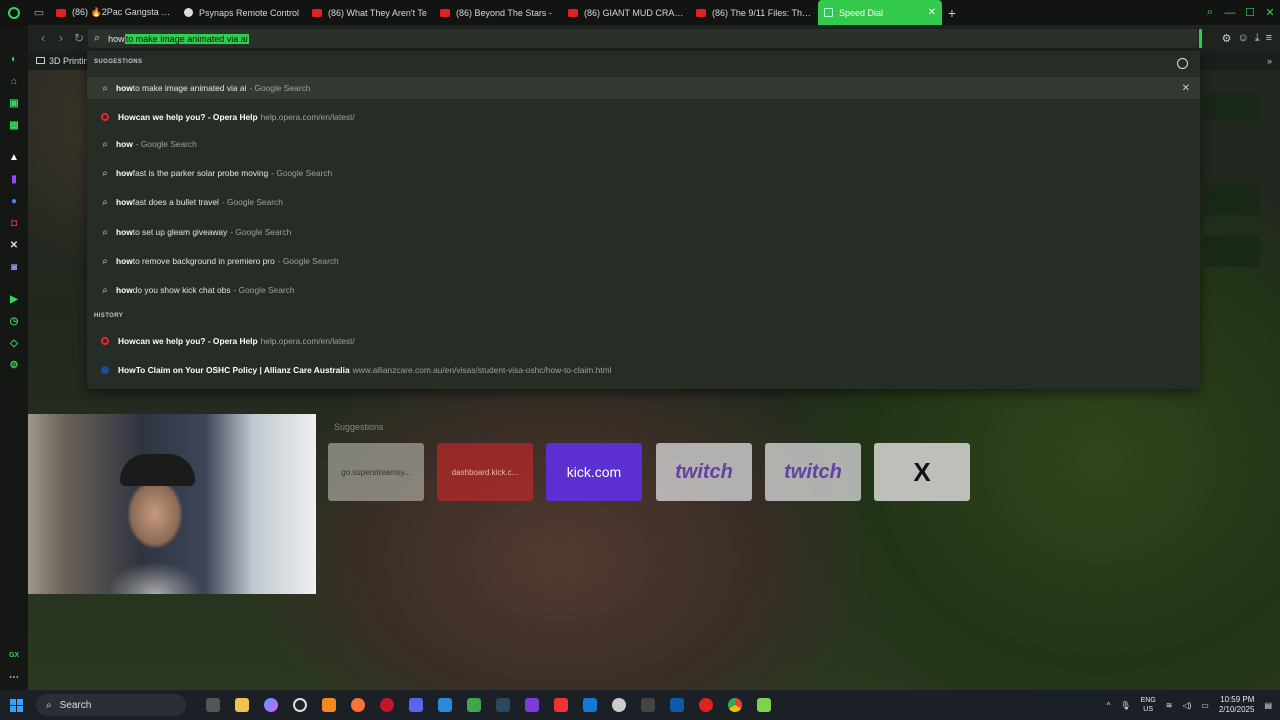 This screenshot has width=1280, height=720. Describe the element at coordinates (1257, 38) in the screenshot. I see `download-icon: ⤓` at that location.